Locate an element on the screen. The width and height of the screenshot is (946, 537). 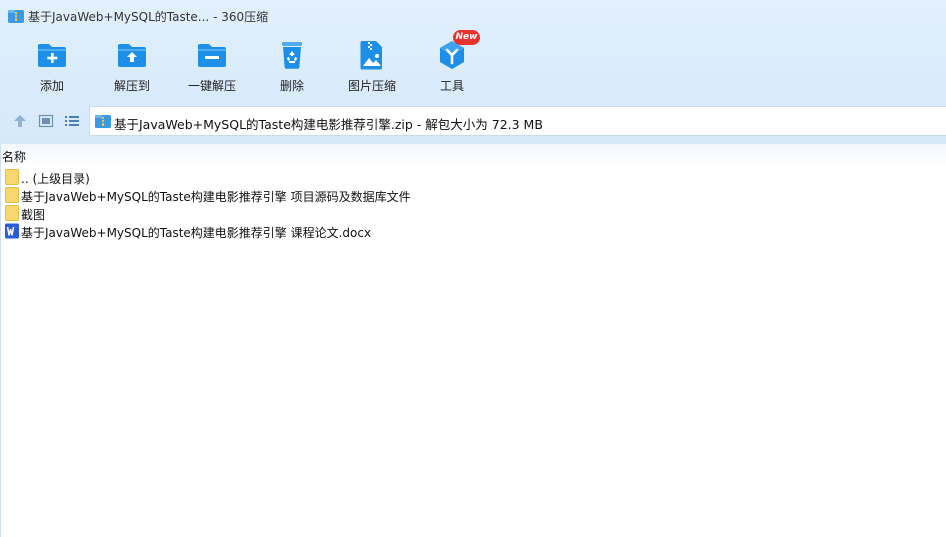
add-label: 添加 is located at coordinates (51, 86).